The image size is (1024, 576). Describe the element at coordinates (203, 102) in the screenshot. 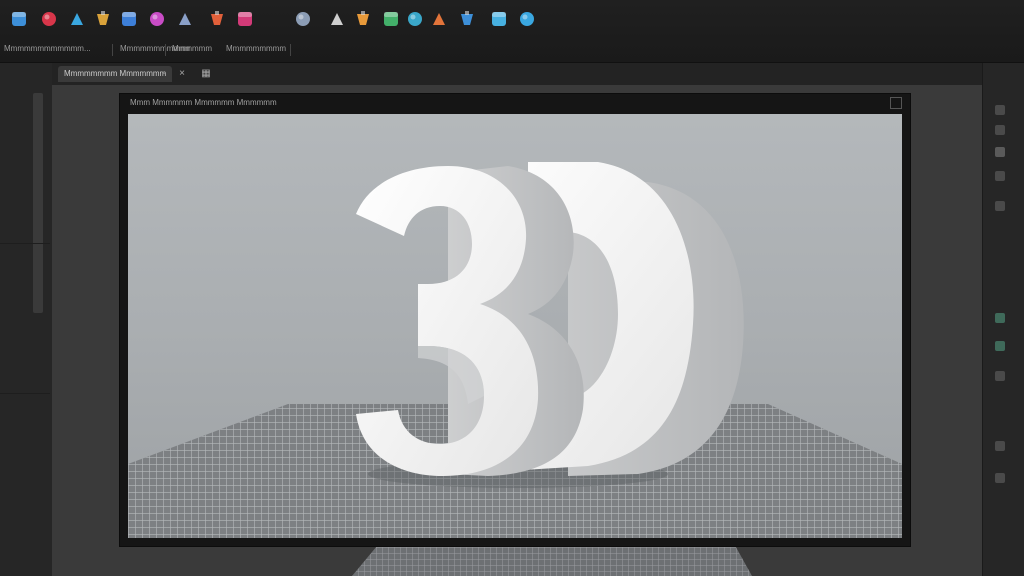

I see `viewport-title: Mmm Mmmmmm Mmmmmm Mmmmmm` at that location.